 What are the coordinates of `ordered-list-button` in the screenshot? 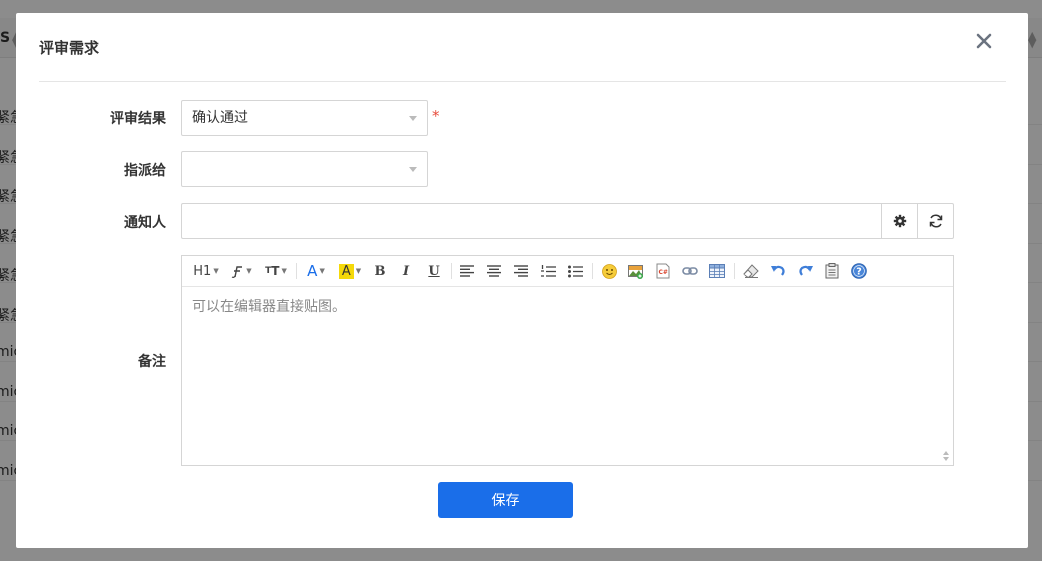 It's located at (548, 271).